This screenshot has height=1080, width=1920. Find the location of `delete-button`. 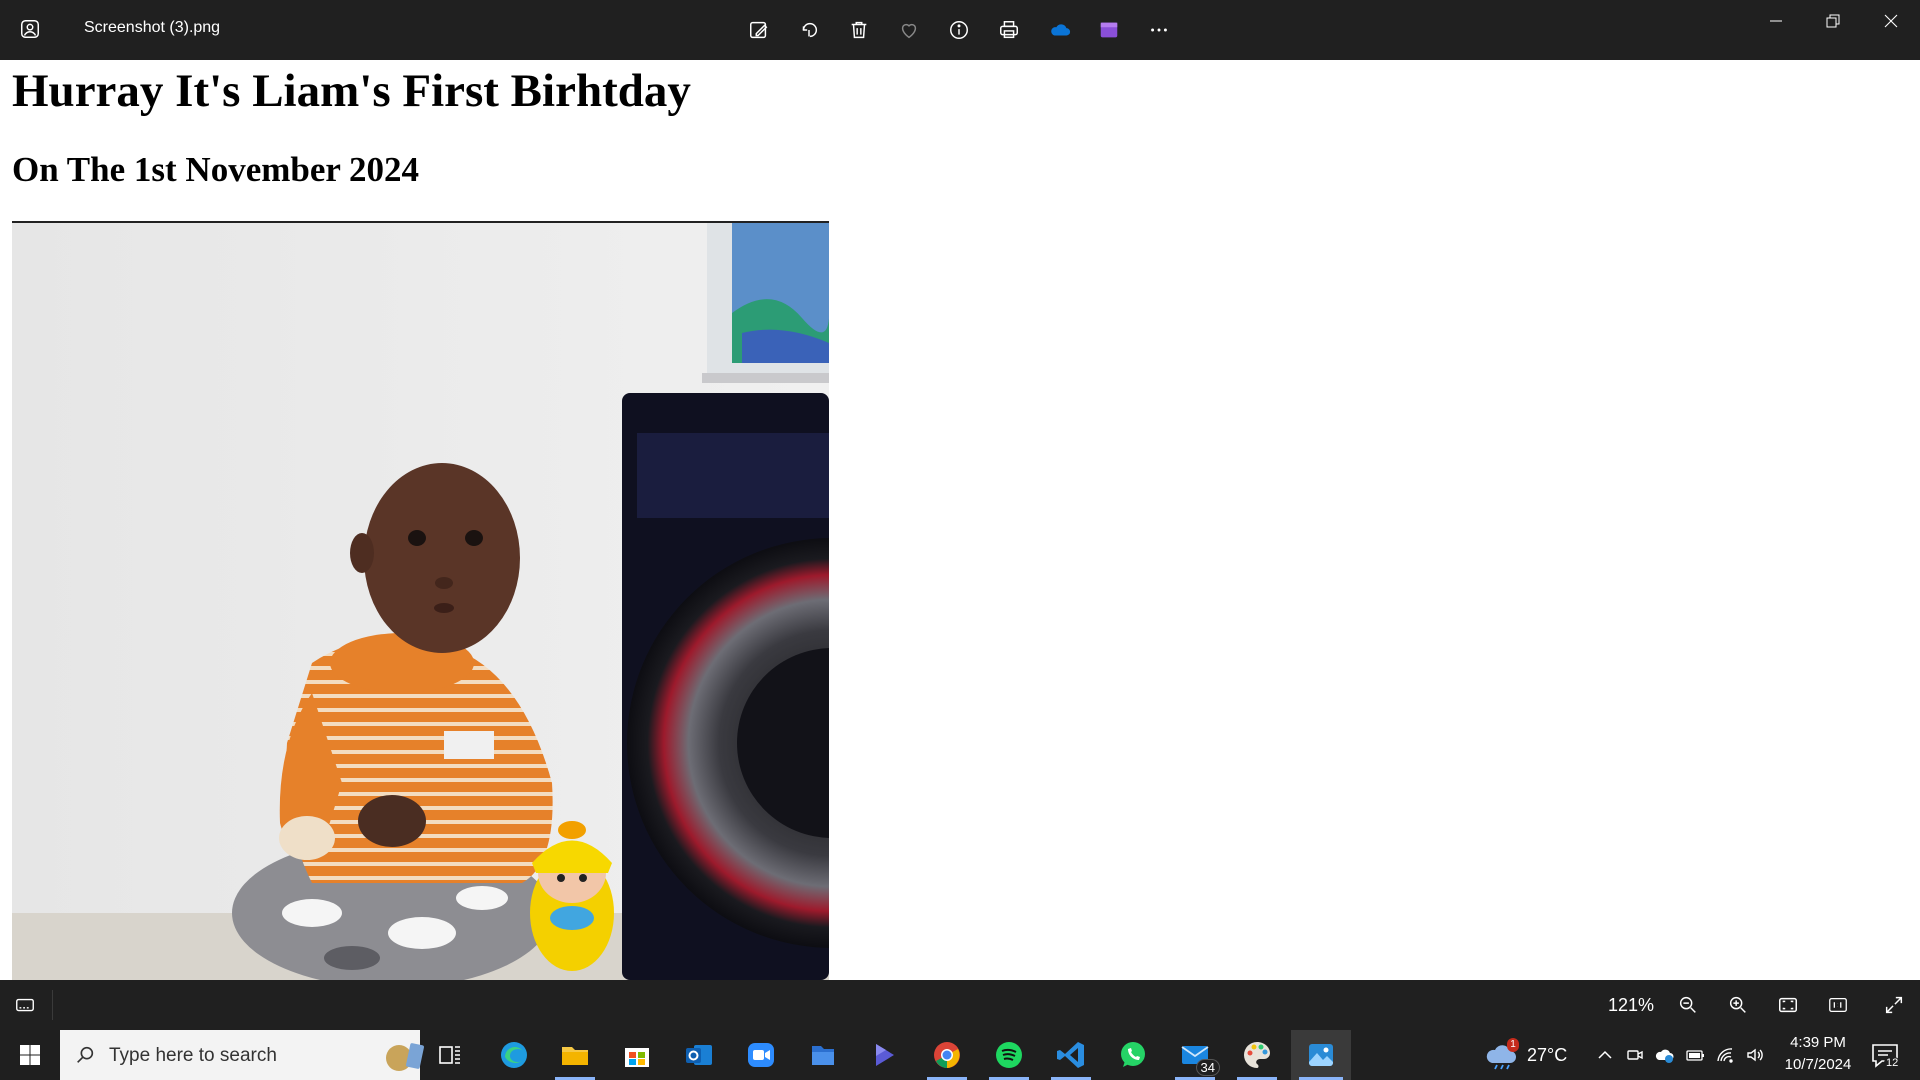

delete-button is located at coordinates (859, 30).